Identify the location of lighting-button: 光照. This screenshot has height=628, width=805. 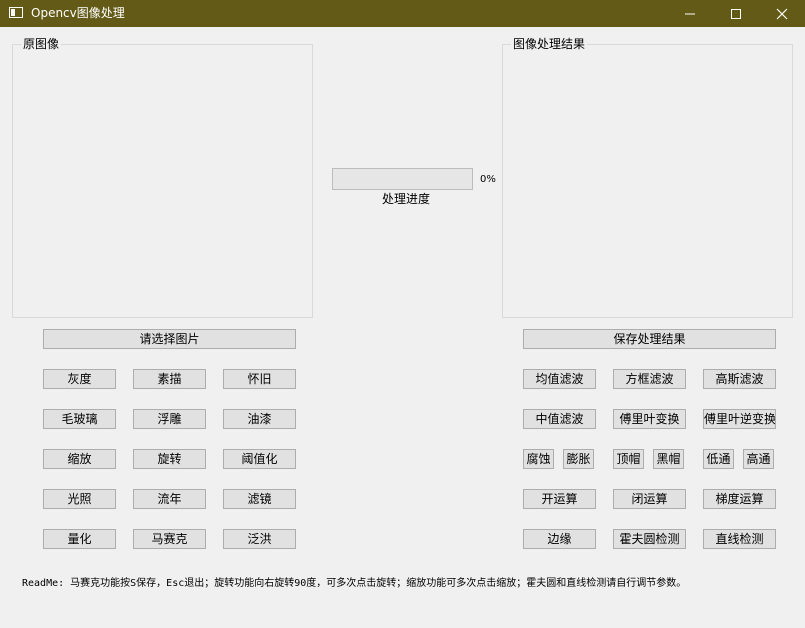
(79, 499).